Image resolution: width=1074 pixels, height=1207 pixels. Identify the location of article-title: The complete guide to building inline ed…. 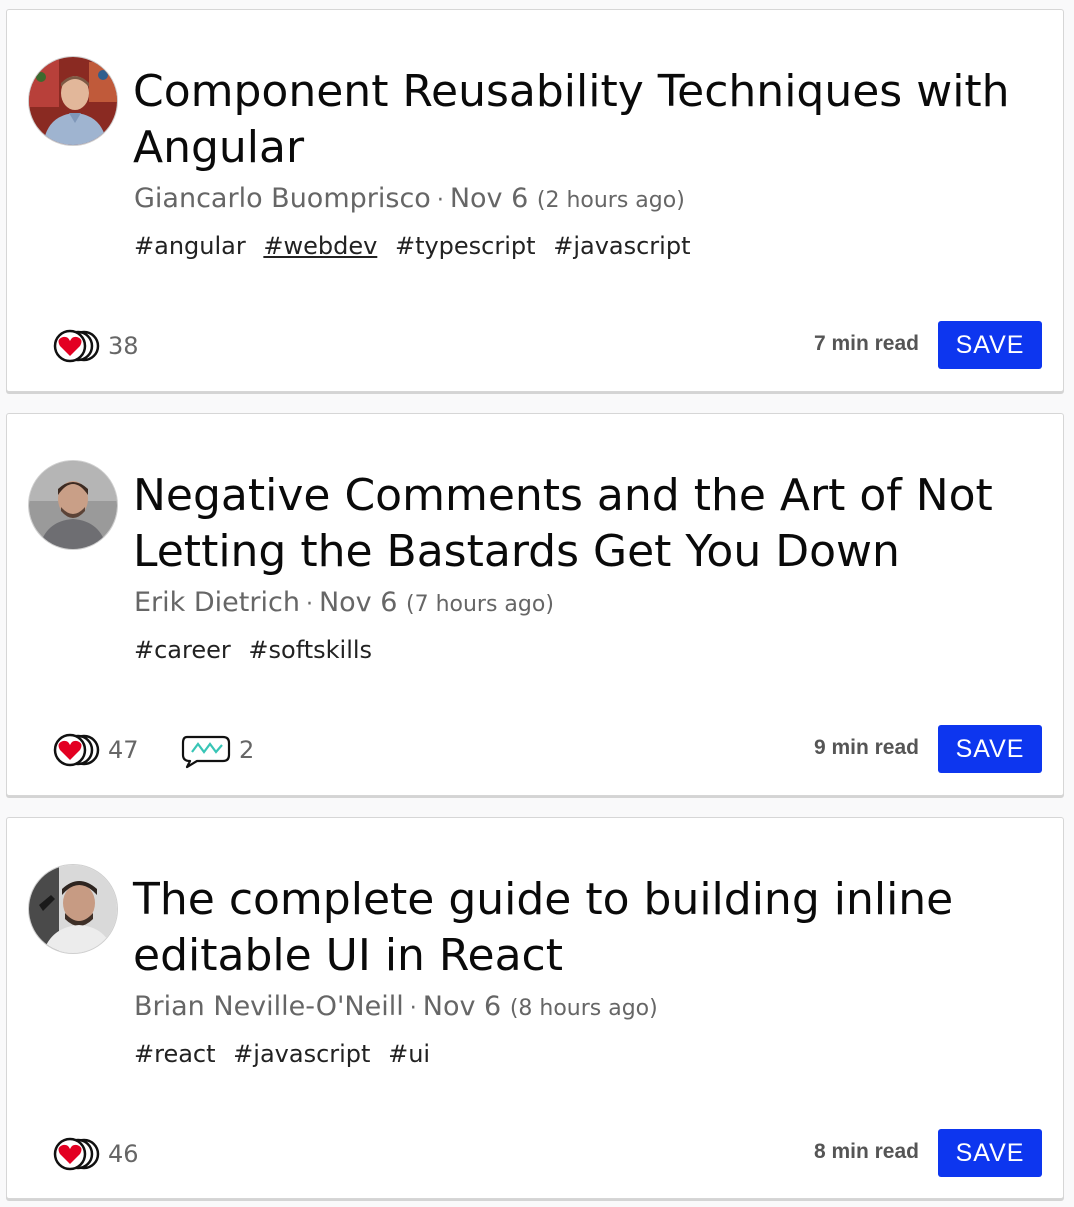
(583, 928).